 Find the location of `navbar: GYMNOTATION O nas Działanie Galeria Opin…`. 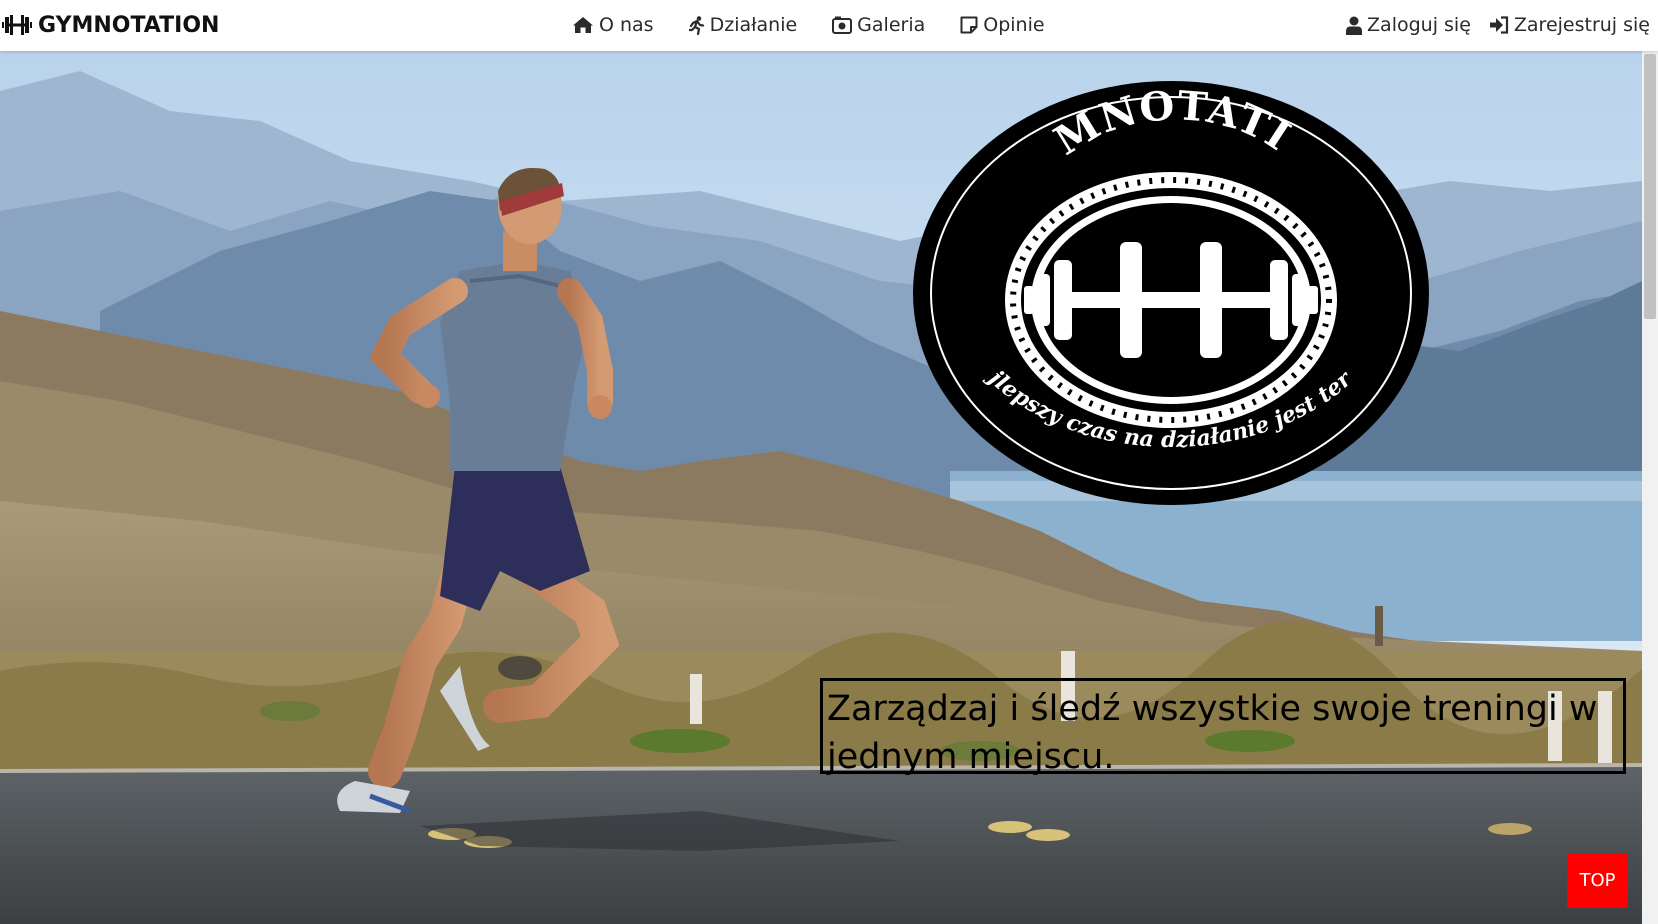

navbar: GYMNOTATION O nas Działanie Galeria Opin… is located at coordinates (829, 25).